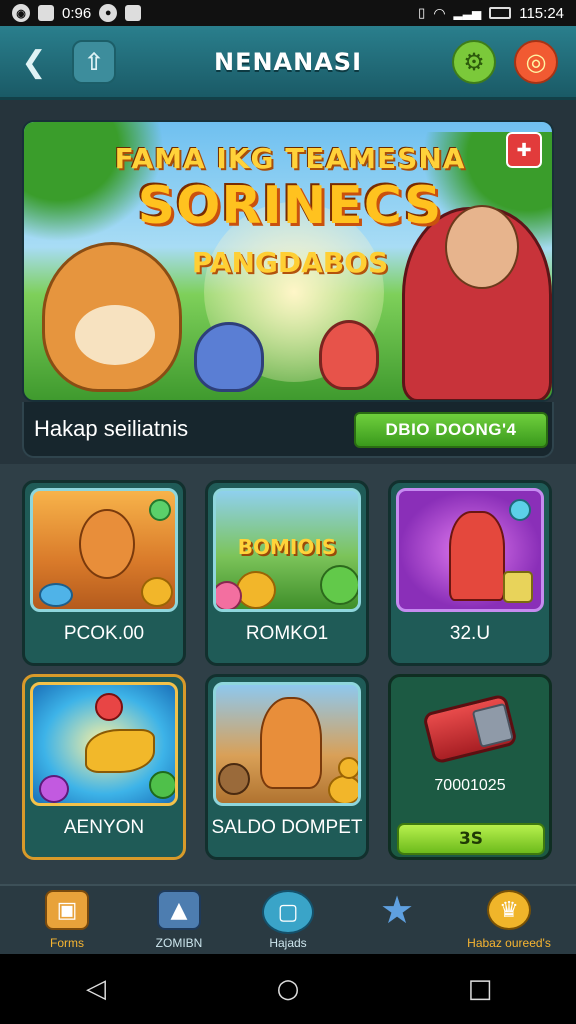 This screenshot has width=576, height=1024. Describe the element at coordinates (470, 785) in the screenshot. I see `wallet-value: 70001025` at that location.